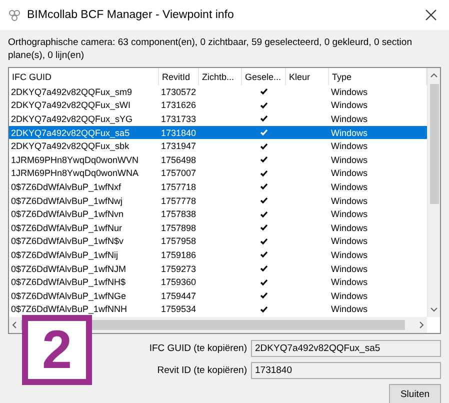 The width and height of the screenshot is (449, 403). What do you see at coordinates (434, 75) in the screenshot?
I see `scroll-up-icon` at bounding box center [434, 75].